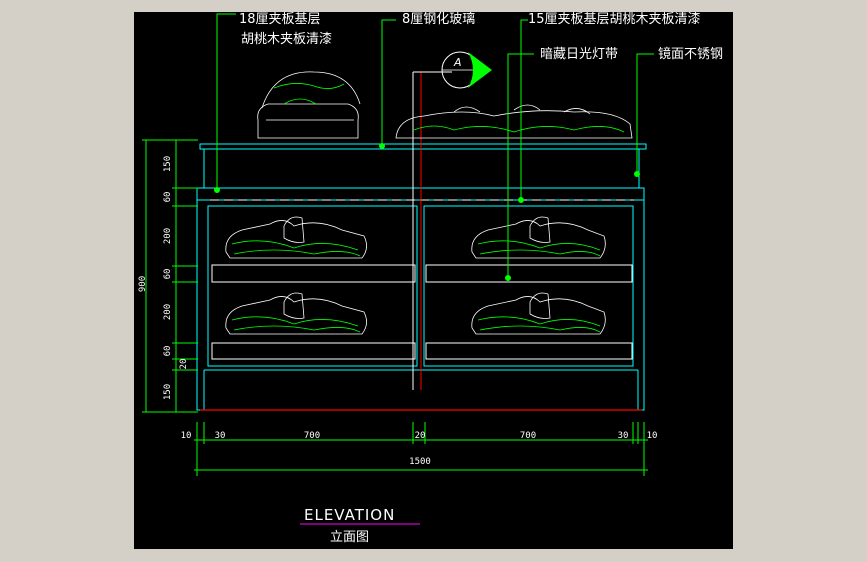 The height and width of the screenshot is (562, 867). Describe the element at coordinates (538, 313) in the screenshot. I see `clothes-right-lower` at that location.